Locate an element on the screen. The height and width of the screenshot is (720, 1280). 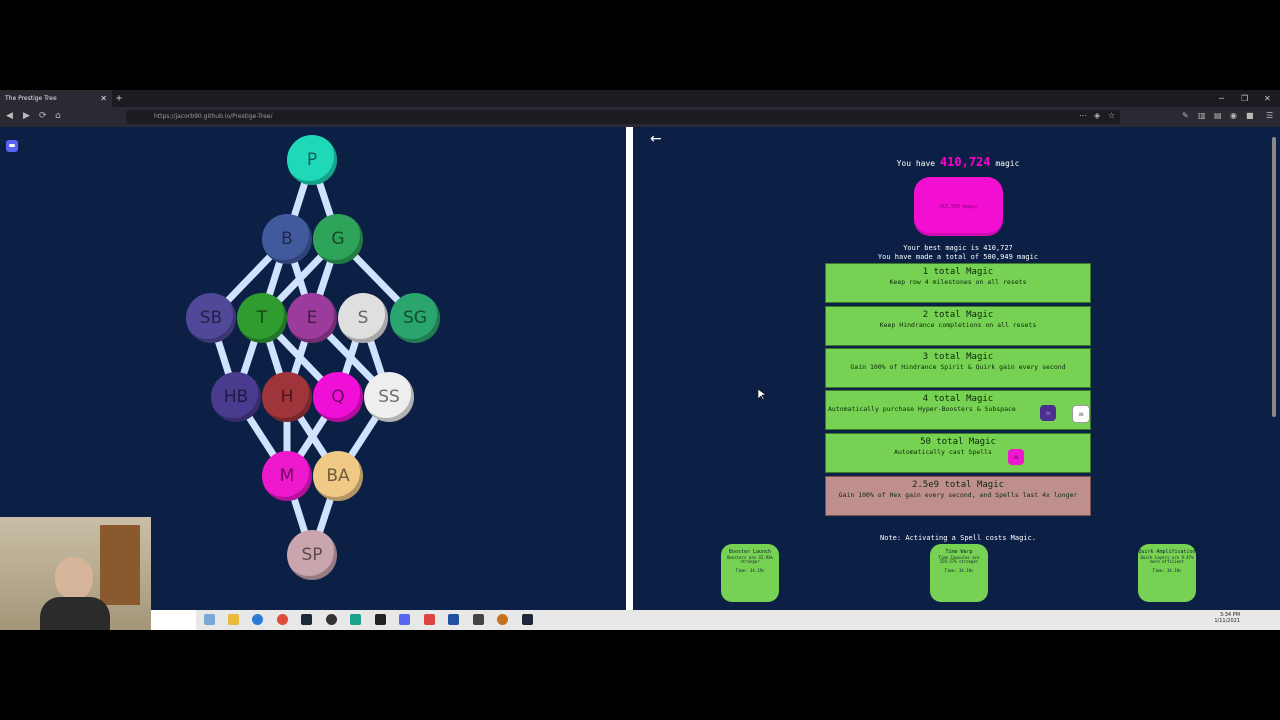
task-view-icon is located at coordinates (209, 619).